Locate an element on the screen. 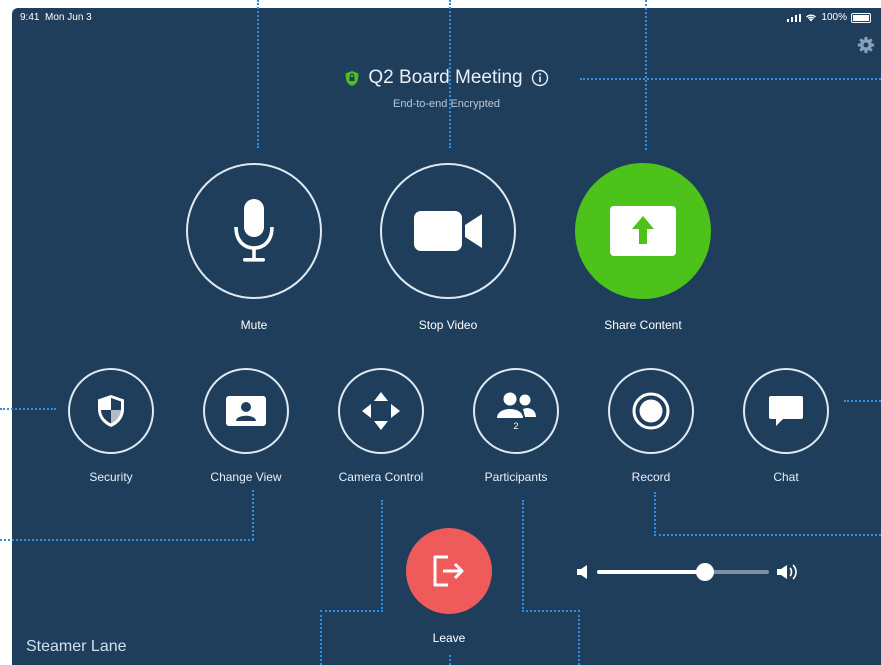 The width and height of the screenshot is (881, 665). stop-video-label: Stop Video is located at coordinates (448, 325).